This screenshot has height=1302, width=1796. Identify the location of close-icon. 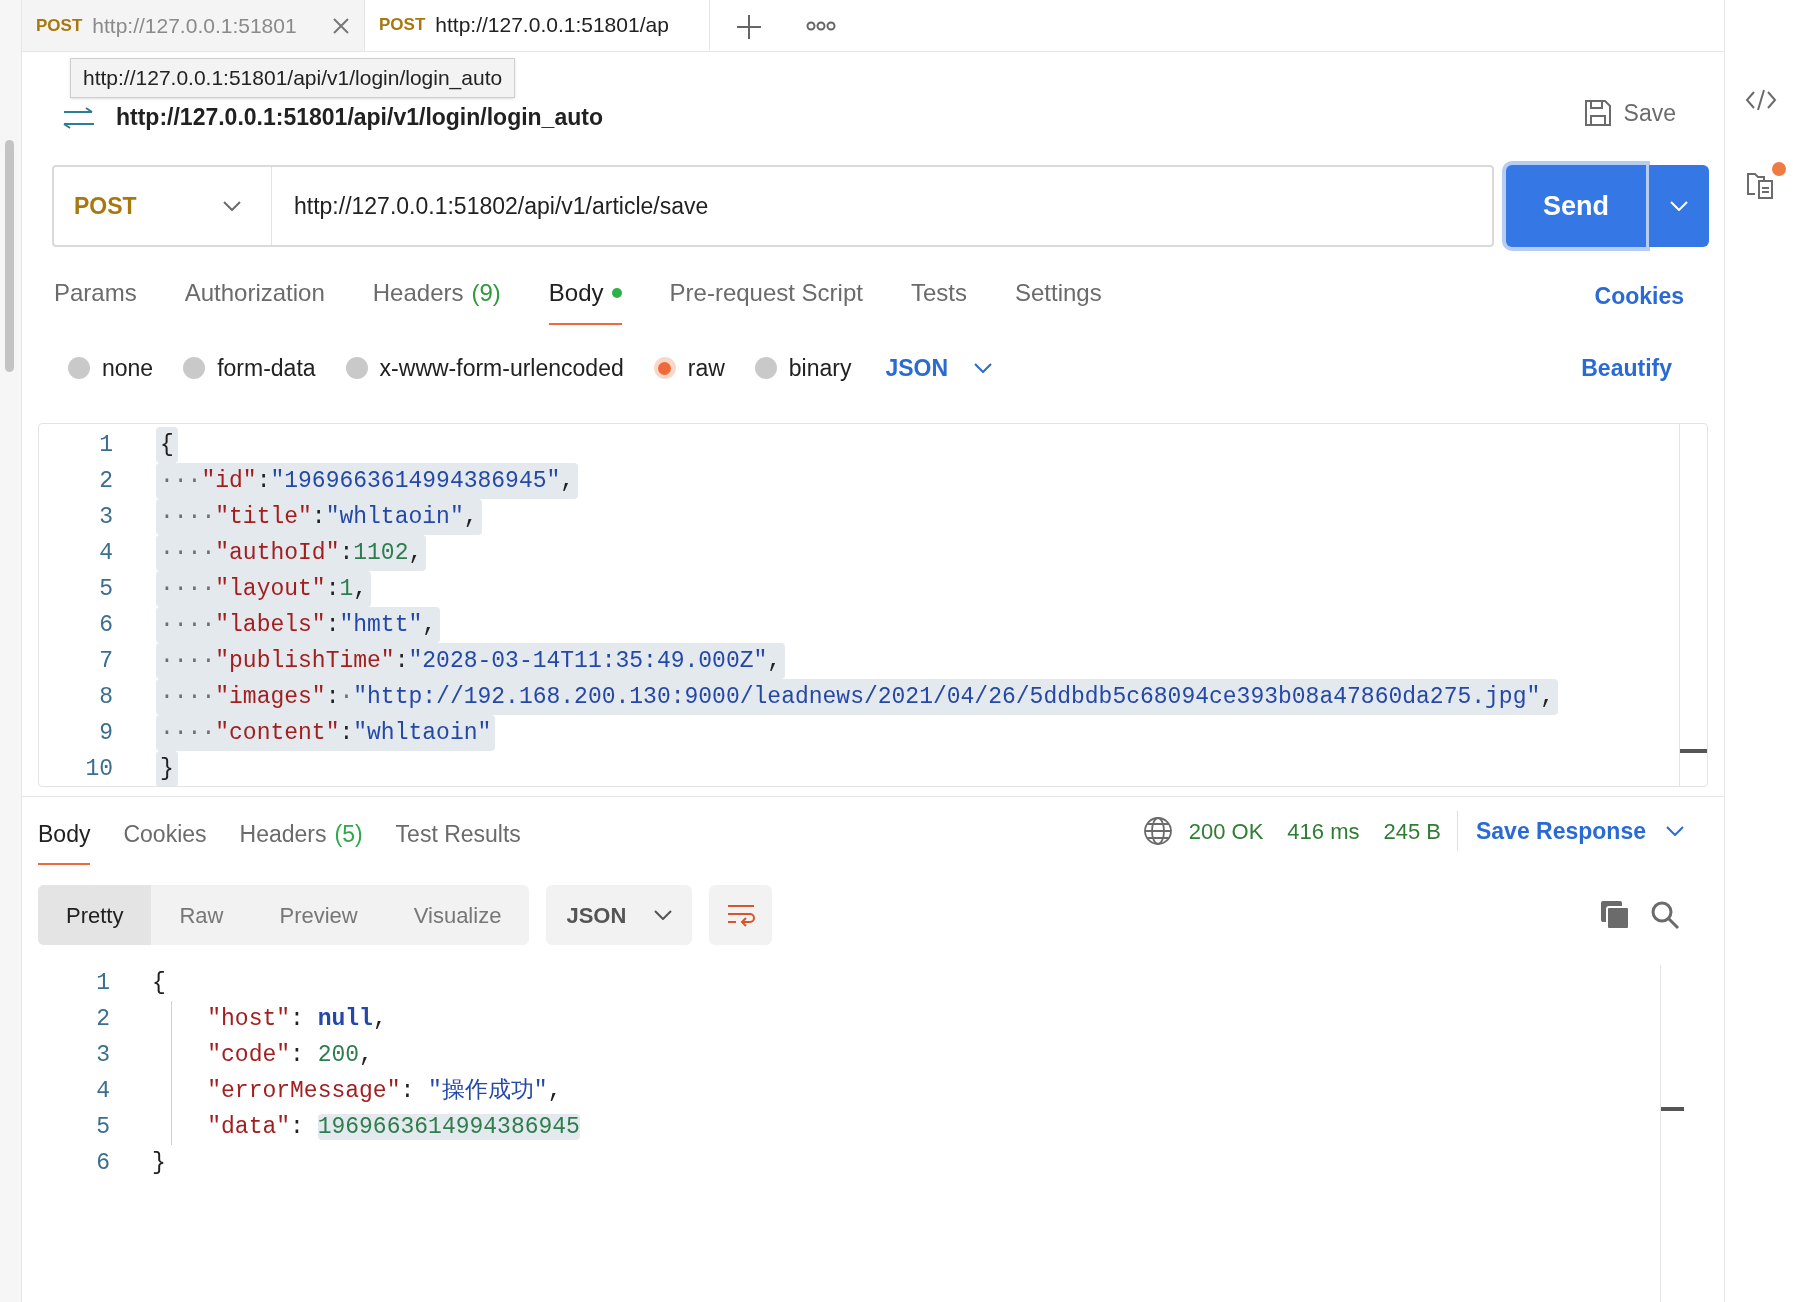
(341, 25).